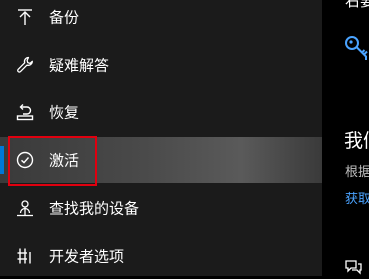 The width and height of the screenshot is (369, 279). I want to click on arrow-up-icon, so click(25, 17).